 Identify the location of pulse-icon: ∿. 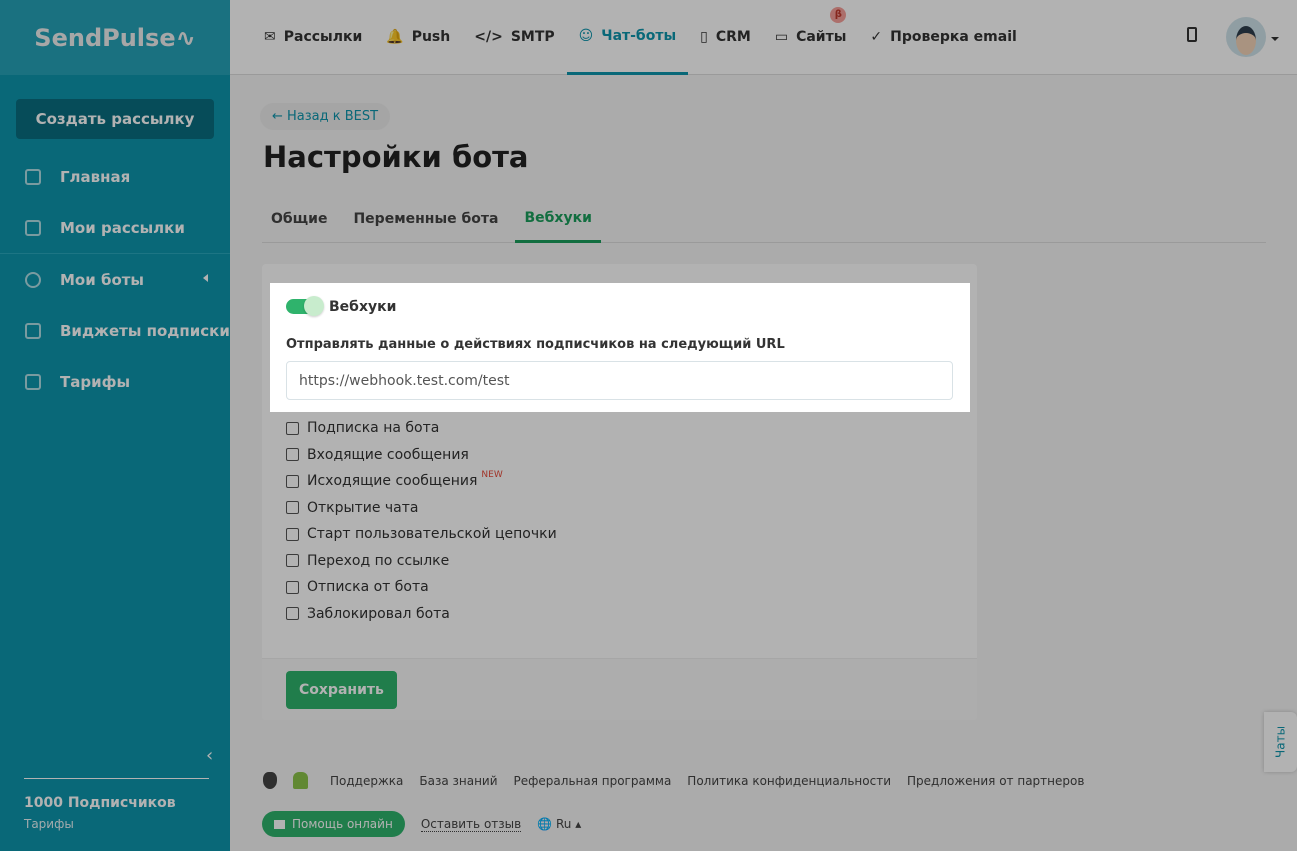
(185, 37).